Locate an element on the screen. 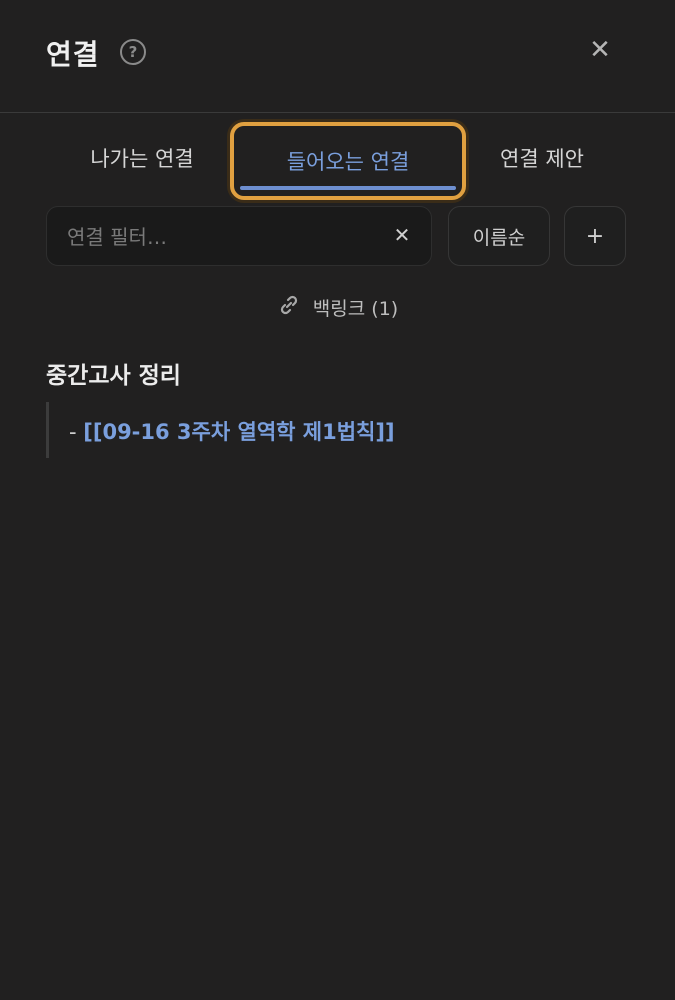 The height and width of the screenshot is (1000, 675). backlink-wiki-link: [[09-16 3주차 열역학 제1법칙]] is located at coordinates (238, 432).